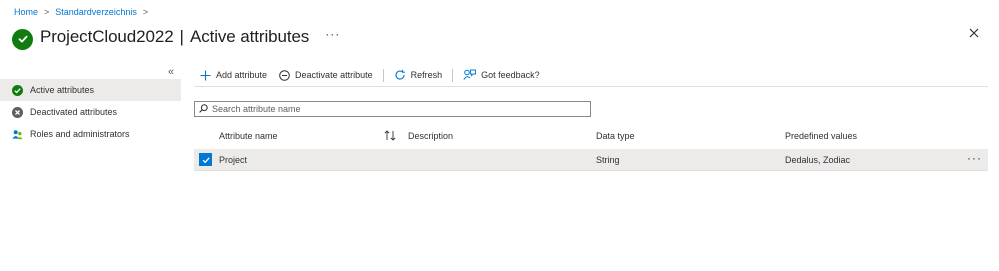 Image resolution: width=999 pixels, height=271 pixels. I want to click on column-header-attribute-name: Attribute name, so click(248, 136).